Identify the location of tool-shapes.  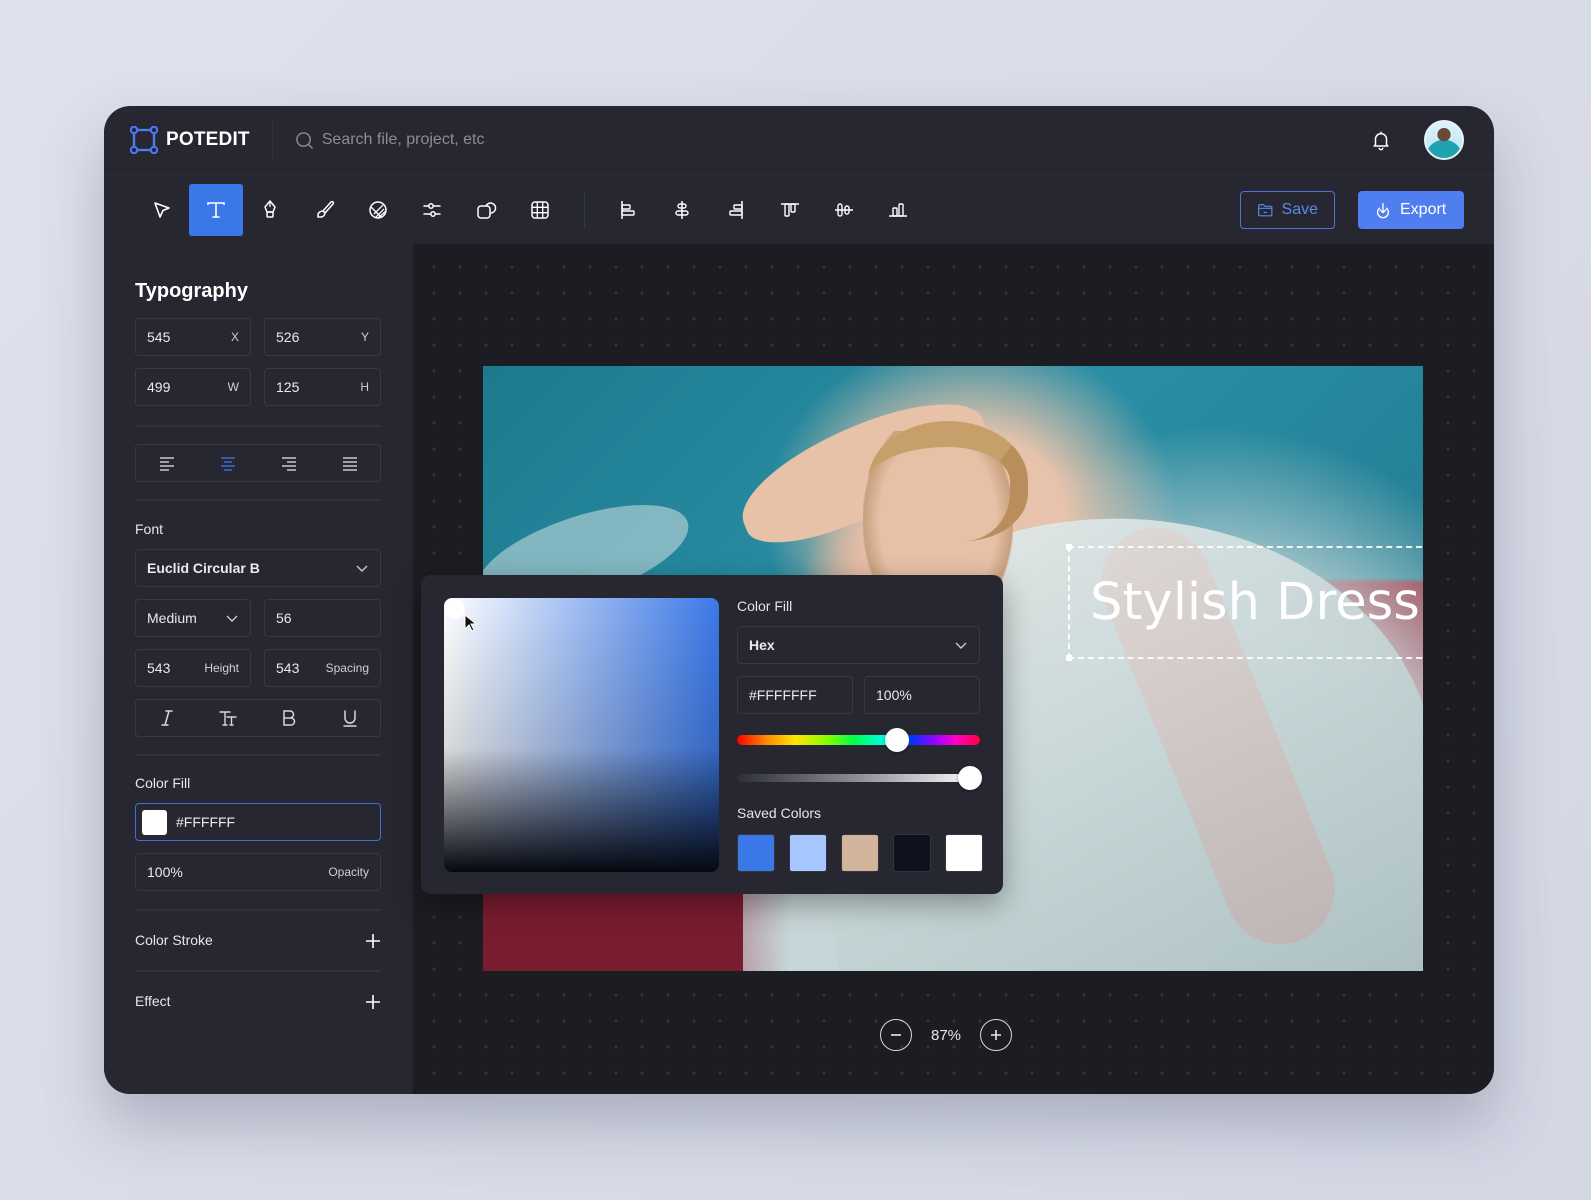
(486, 210).